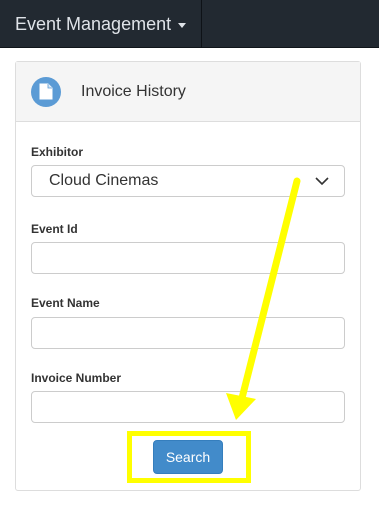 This screenshot has width=379, height=507. I want to click on event-id-label: Event Id, so click(54, 229).